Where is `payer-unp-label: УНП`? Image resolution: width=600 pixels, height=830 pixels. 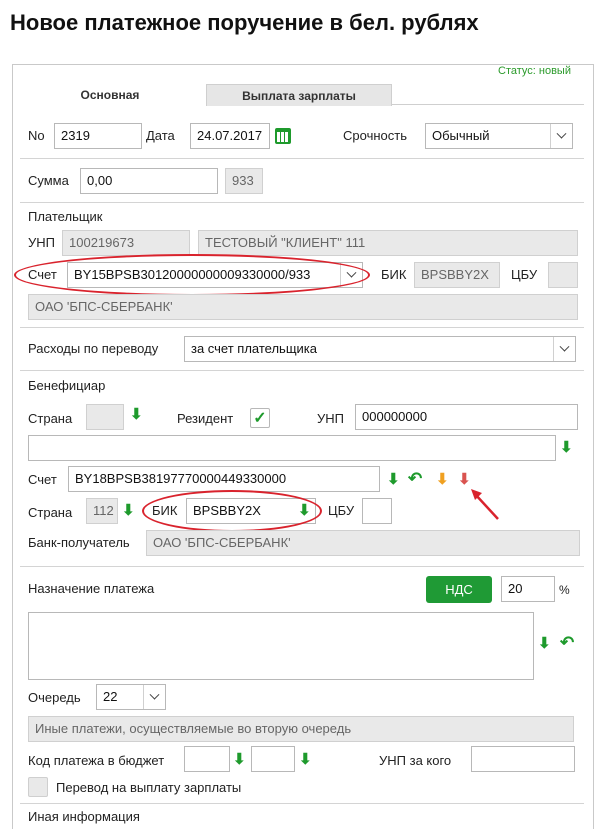
payer-unp-label: УНП is located at coordinates (41, 242).